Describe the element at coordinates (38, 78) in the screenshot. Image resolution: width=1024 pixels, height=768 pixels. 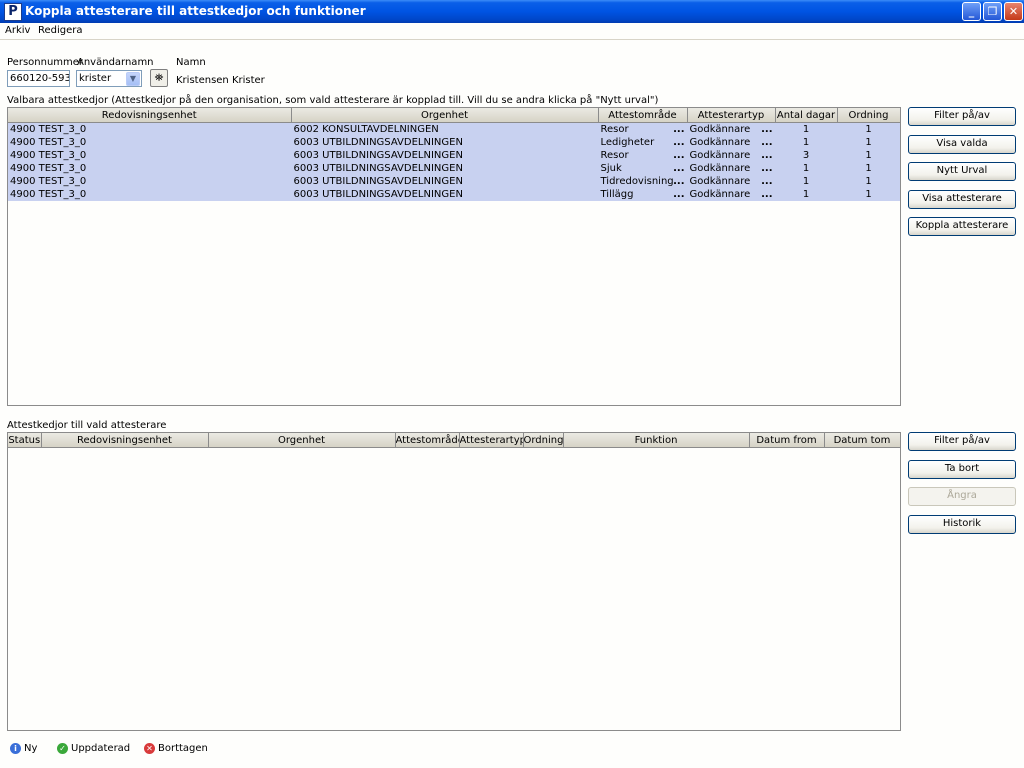
I see `personnummer-field: 660120-5930` at that location.